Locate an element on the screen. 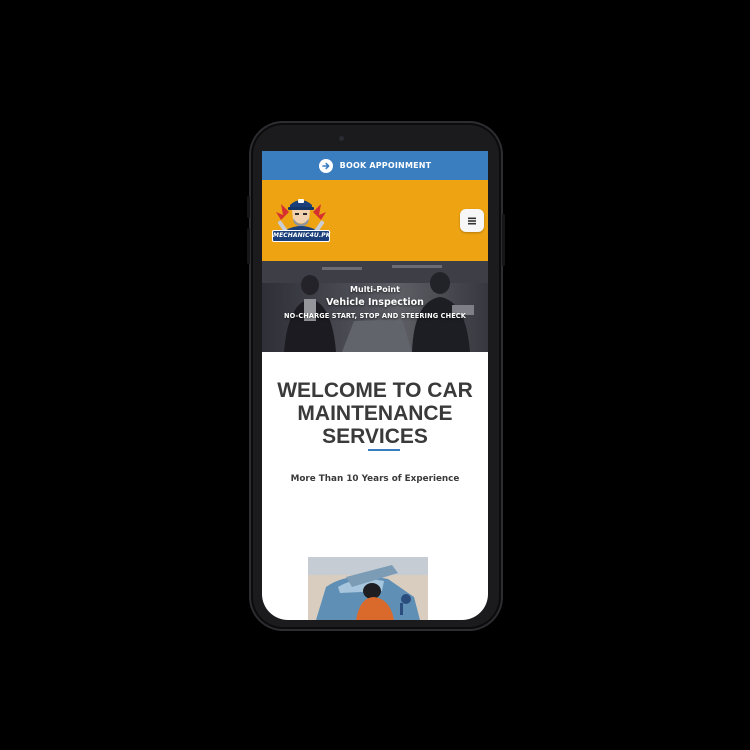  hamburger-menu-icon is located at coordinates (472, 220).